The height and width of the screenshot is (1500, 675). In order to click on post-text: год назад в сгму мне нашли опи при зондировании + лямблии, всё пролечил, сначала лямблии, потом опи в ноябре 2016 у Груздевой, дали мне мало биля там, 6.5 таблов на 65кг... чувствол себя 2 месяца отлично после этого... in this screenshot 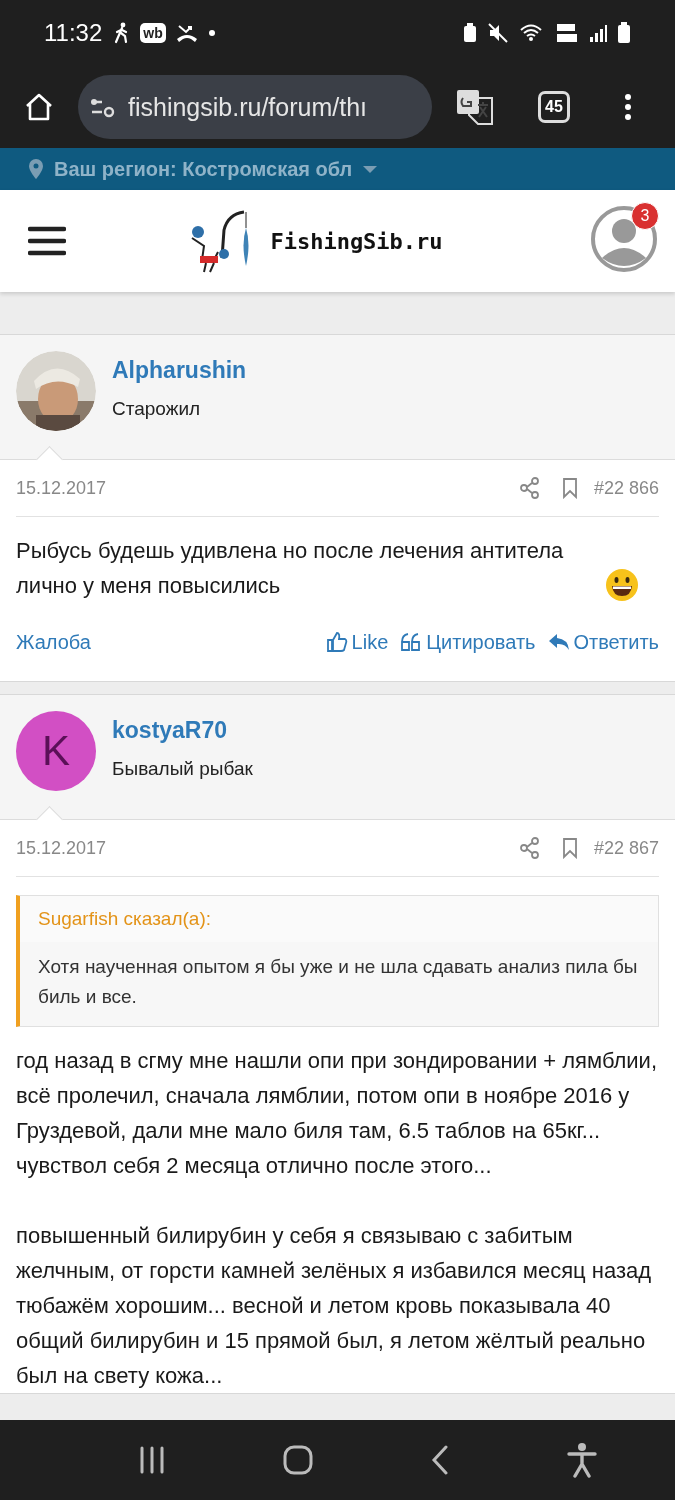, I will do `click(337, 1113)`.